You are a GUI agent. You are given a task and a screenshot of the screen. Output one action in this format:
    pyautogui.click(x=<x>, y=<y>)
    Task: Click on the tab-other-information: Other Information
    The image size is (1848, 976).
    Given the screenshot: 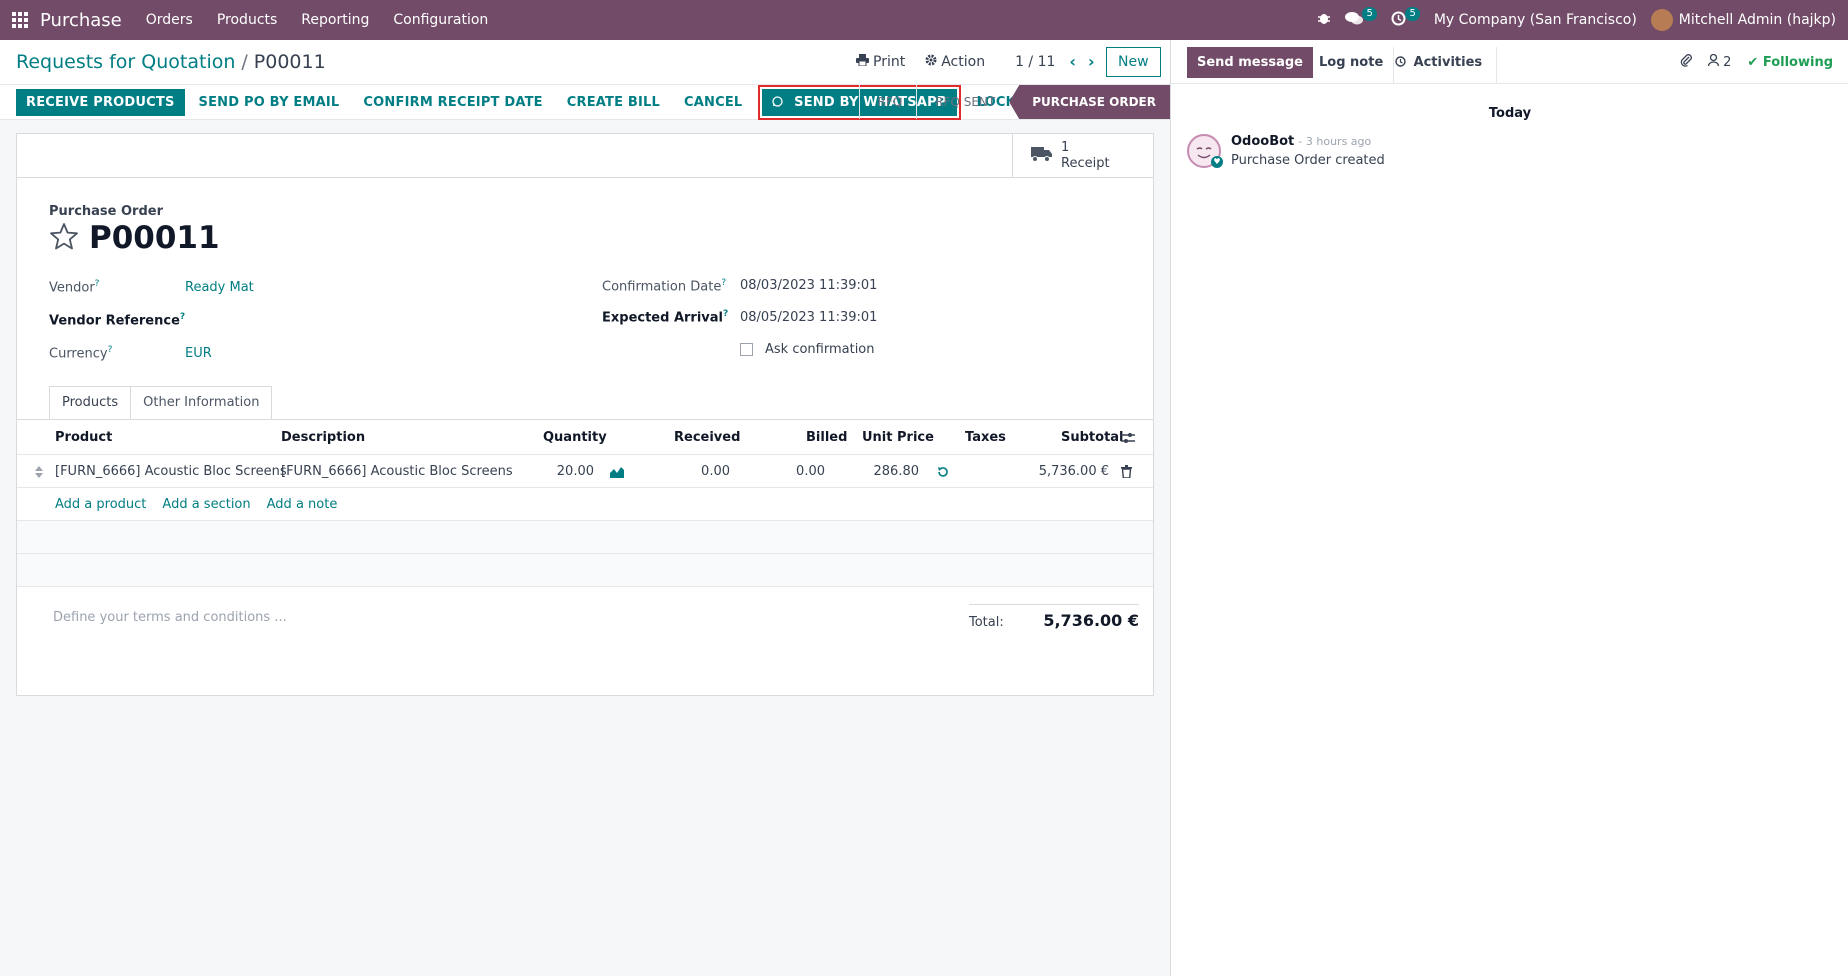 What is the action you would take?
    pyautogui.click(x=201, y=402)
    